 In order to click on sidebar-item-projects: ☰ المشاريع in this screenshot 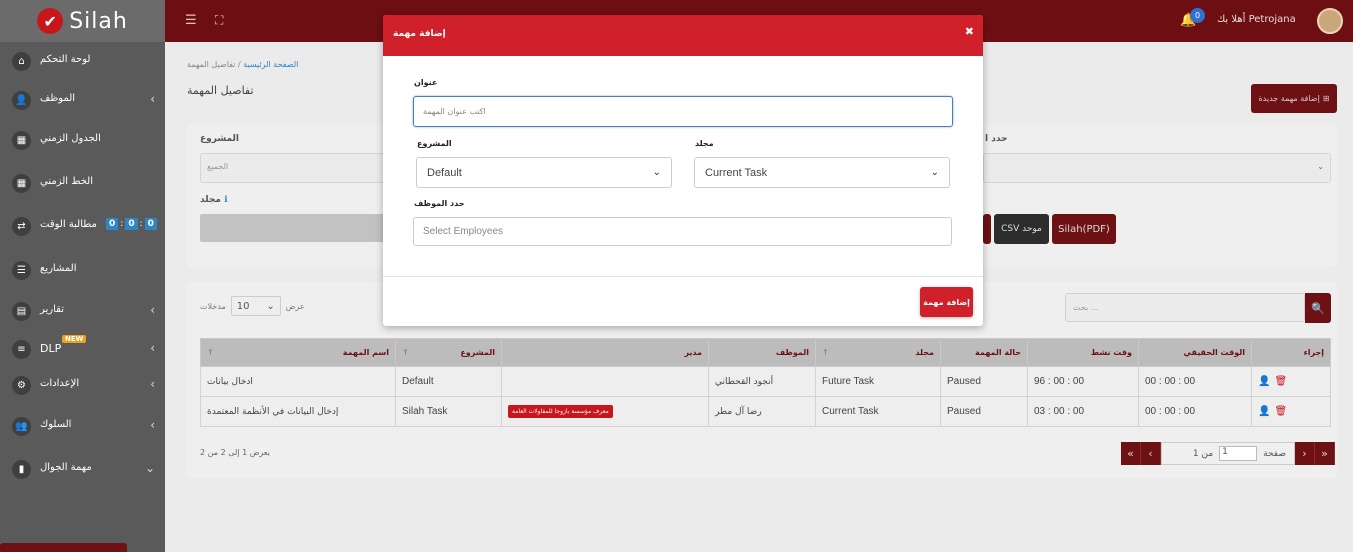, I will do `click(82, 270)`.